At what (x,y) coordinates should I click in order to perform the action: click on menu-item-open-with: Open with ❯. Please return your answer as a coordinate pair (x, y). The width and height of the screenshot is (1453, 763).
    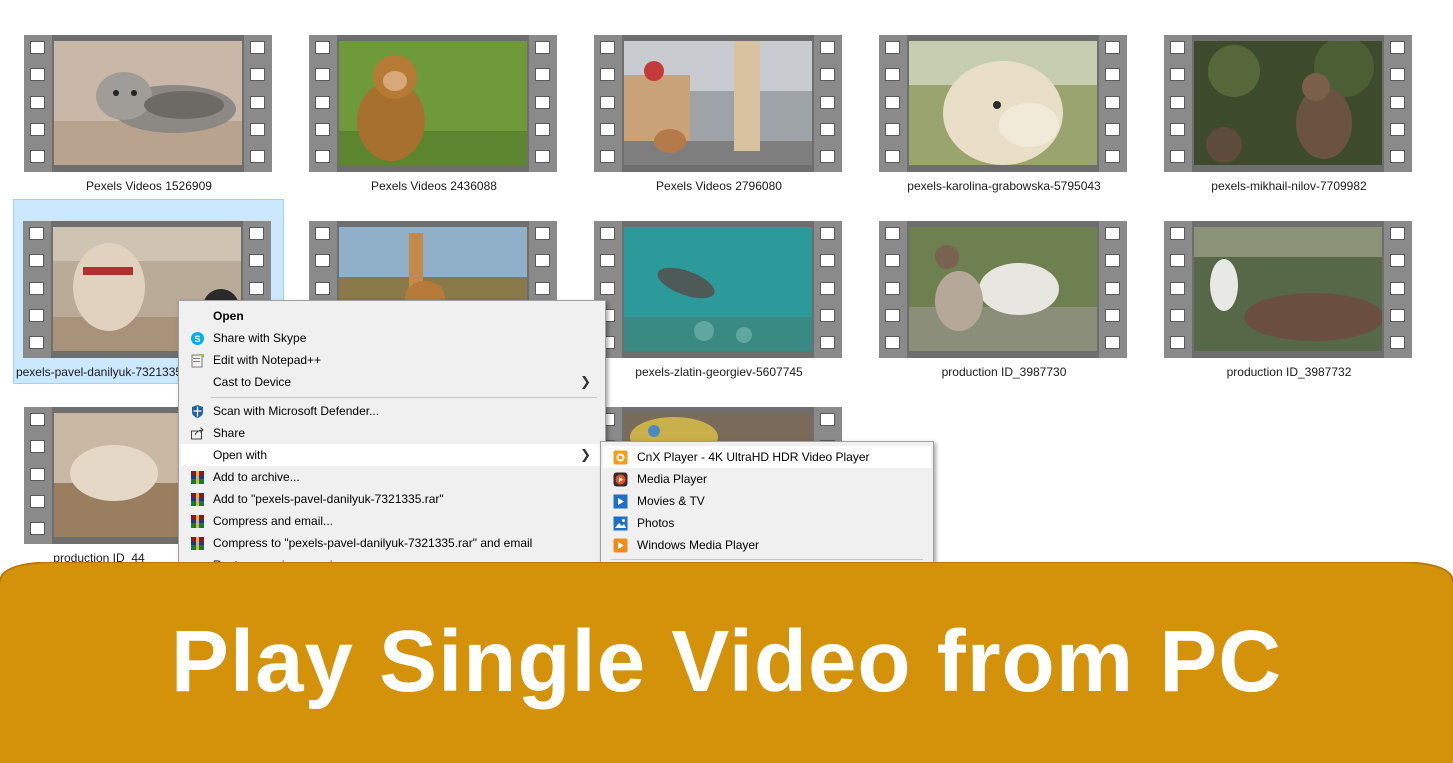
    Looking at the image, I should click on (392, 455).